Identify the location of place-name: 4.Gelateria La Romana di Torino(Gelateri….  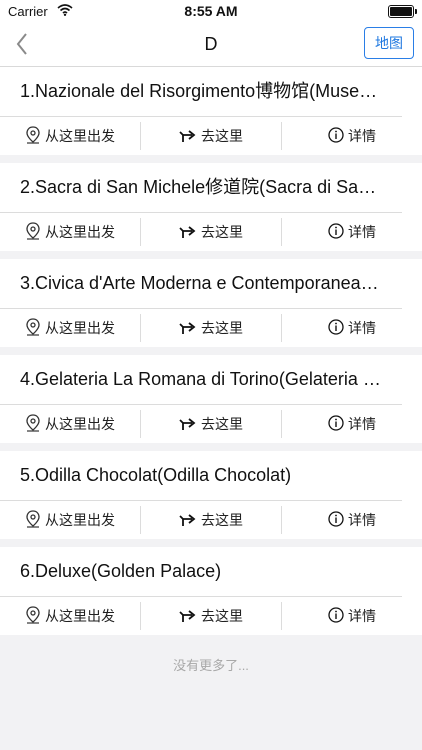
(201, 380).